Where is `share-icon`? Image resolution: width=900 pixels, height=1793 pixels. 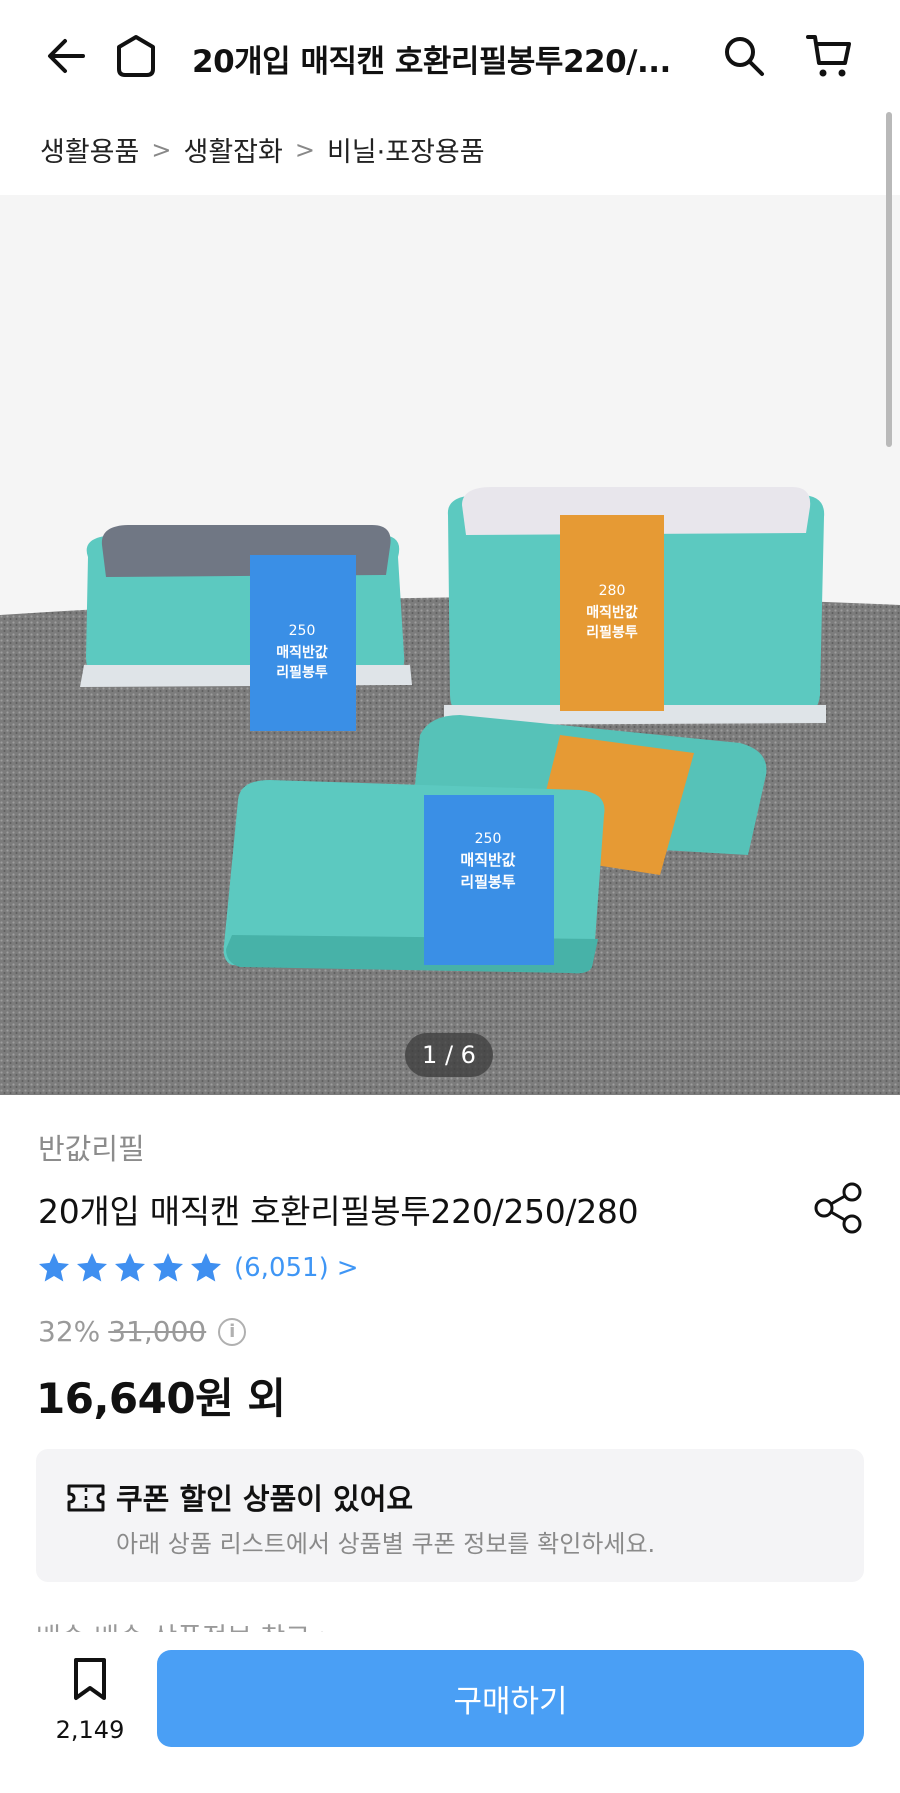 share-icon is located at coordinates (838, 1208).